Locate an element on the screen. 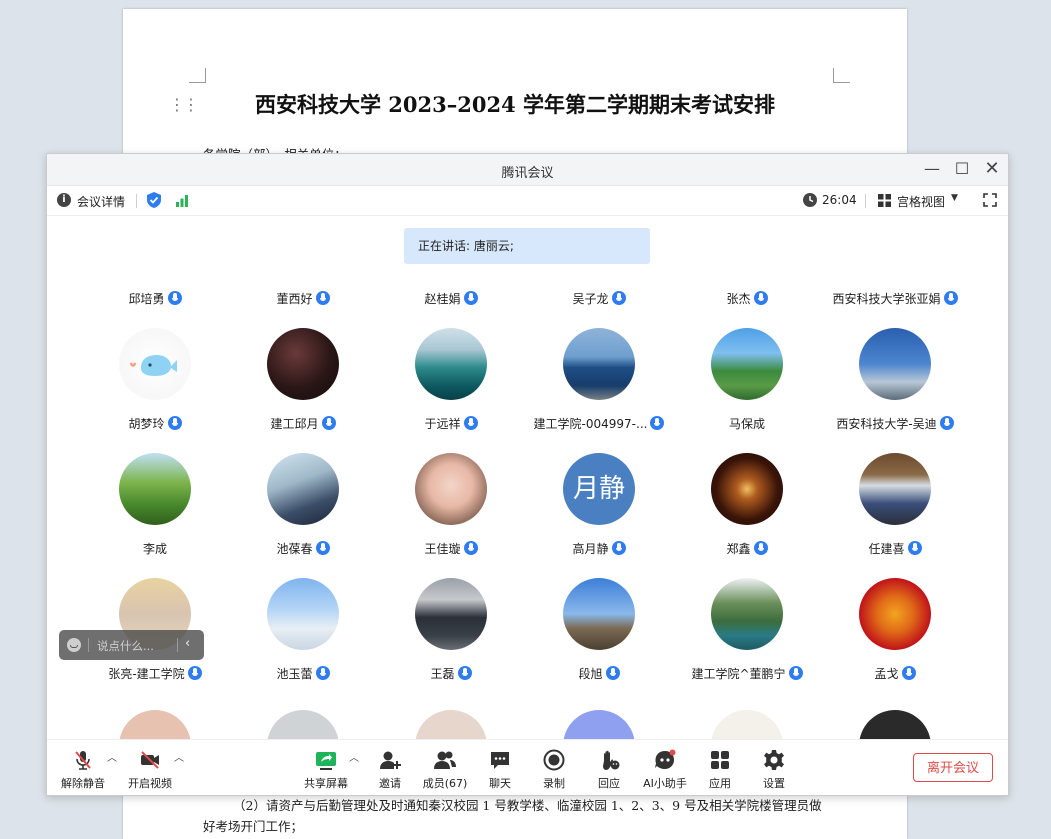  minimize-button: — is located at coordinates (932, 169).